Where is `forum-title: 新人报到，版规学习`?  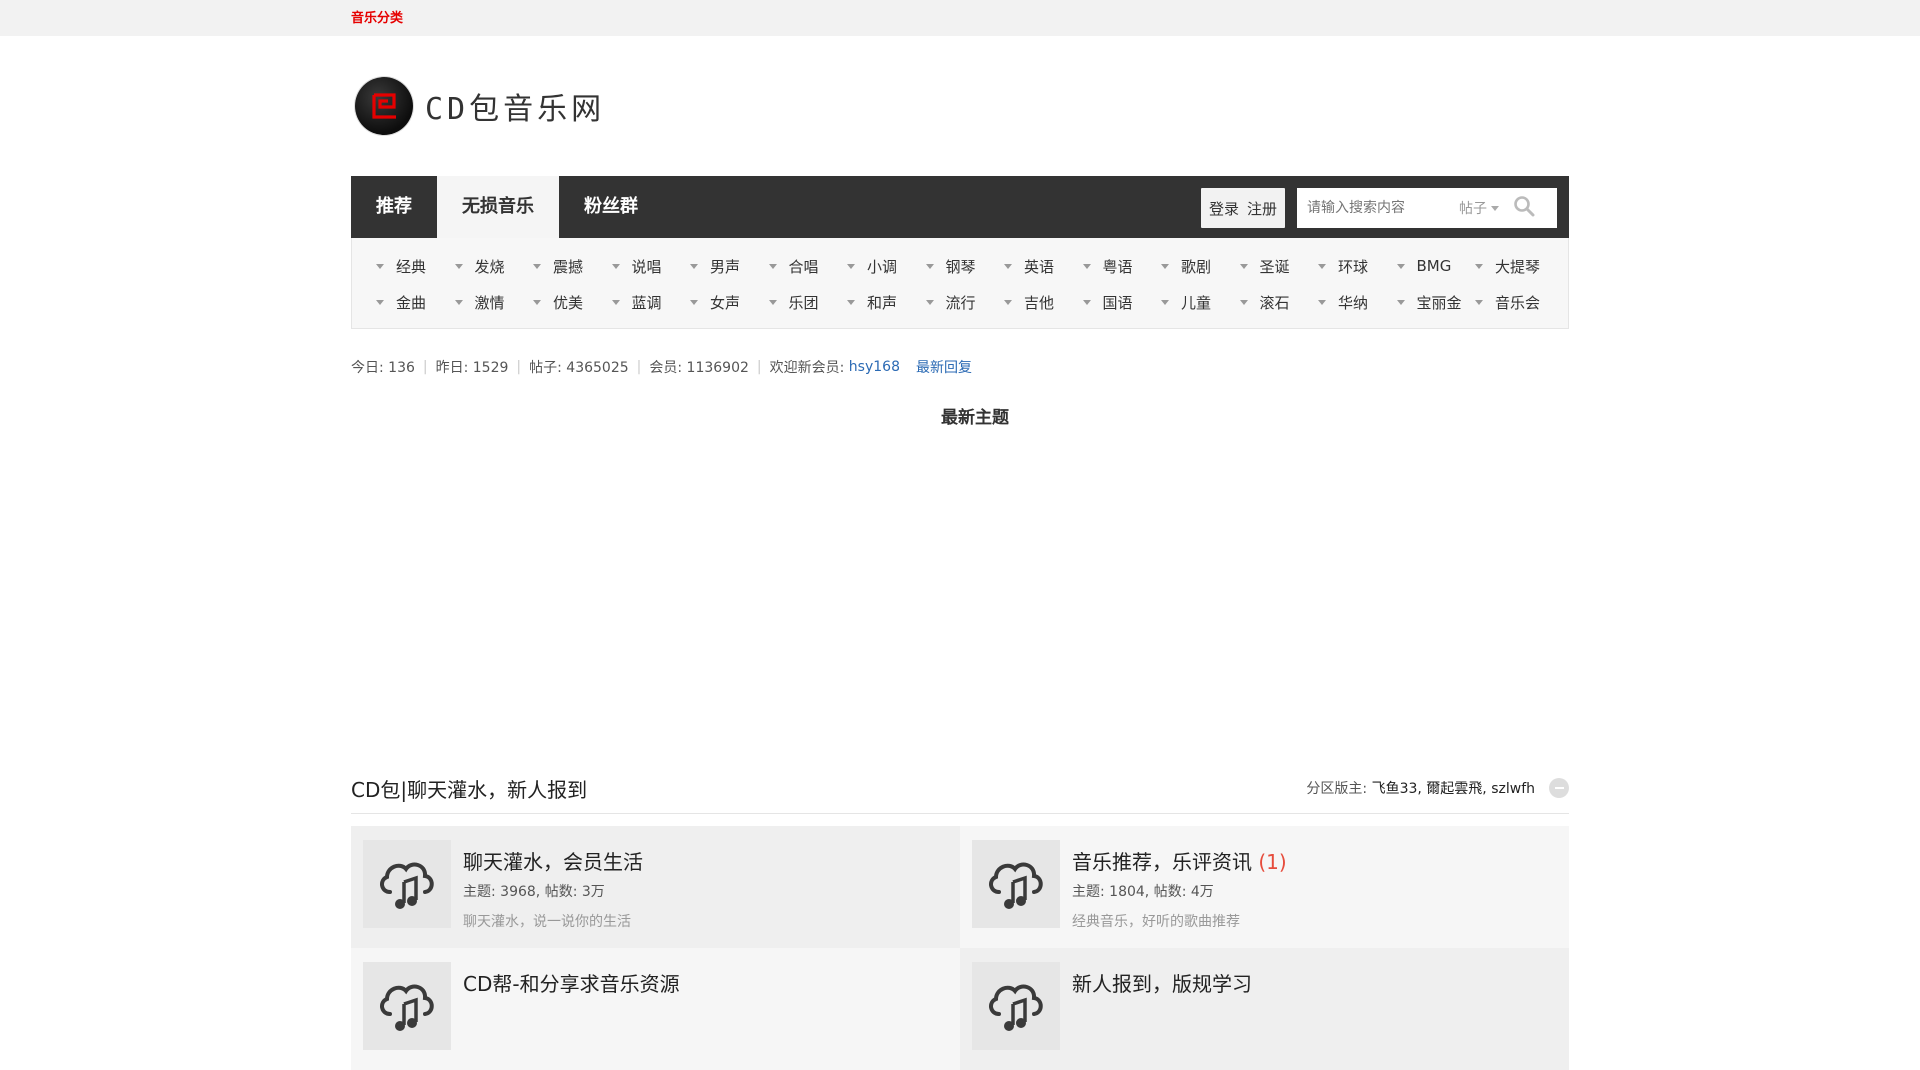 forum-title: 新人报到，版规学习 is located at coordinates (1162, 982).